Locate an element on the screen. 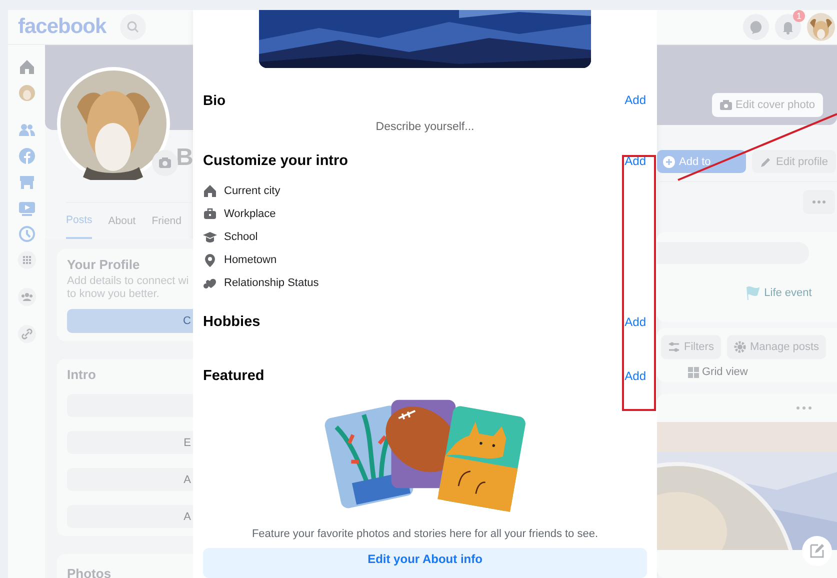  edit-about-button: Edit your About info is located at coordinates (425, 563).